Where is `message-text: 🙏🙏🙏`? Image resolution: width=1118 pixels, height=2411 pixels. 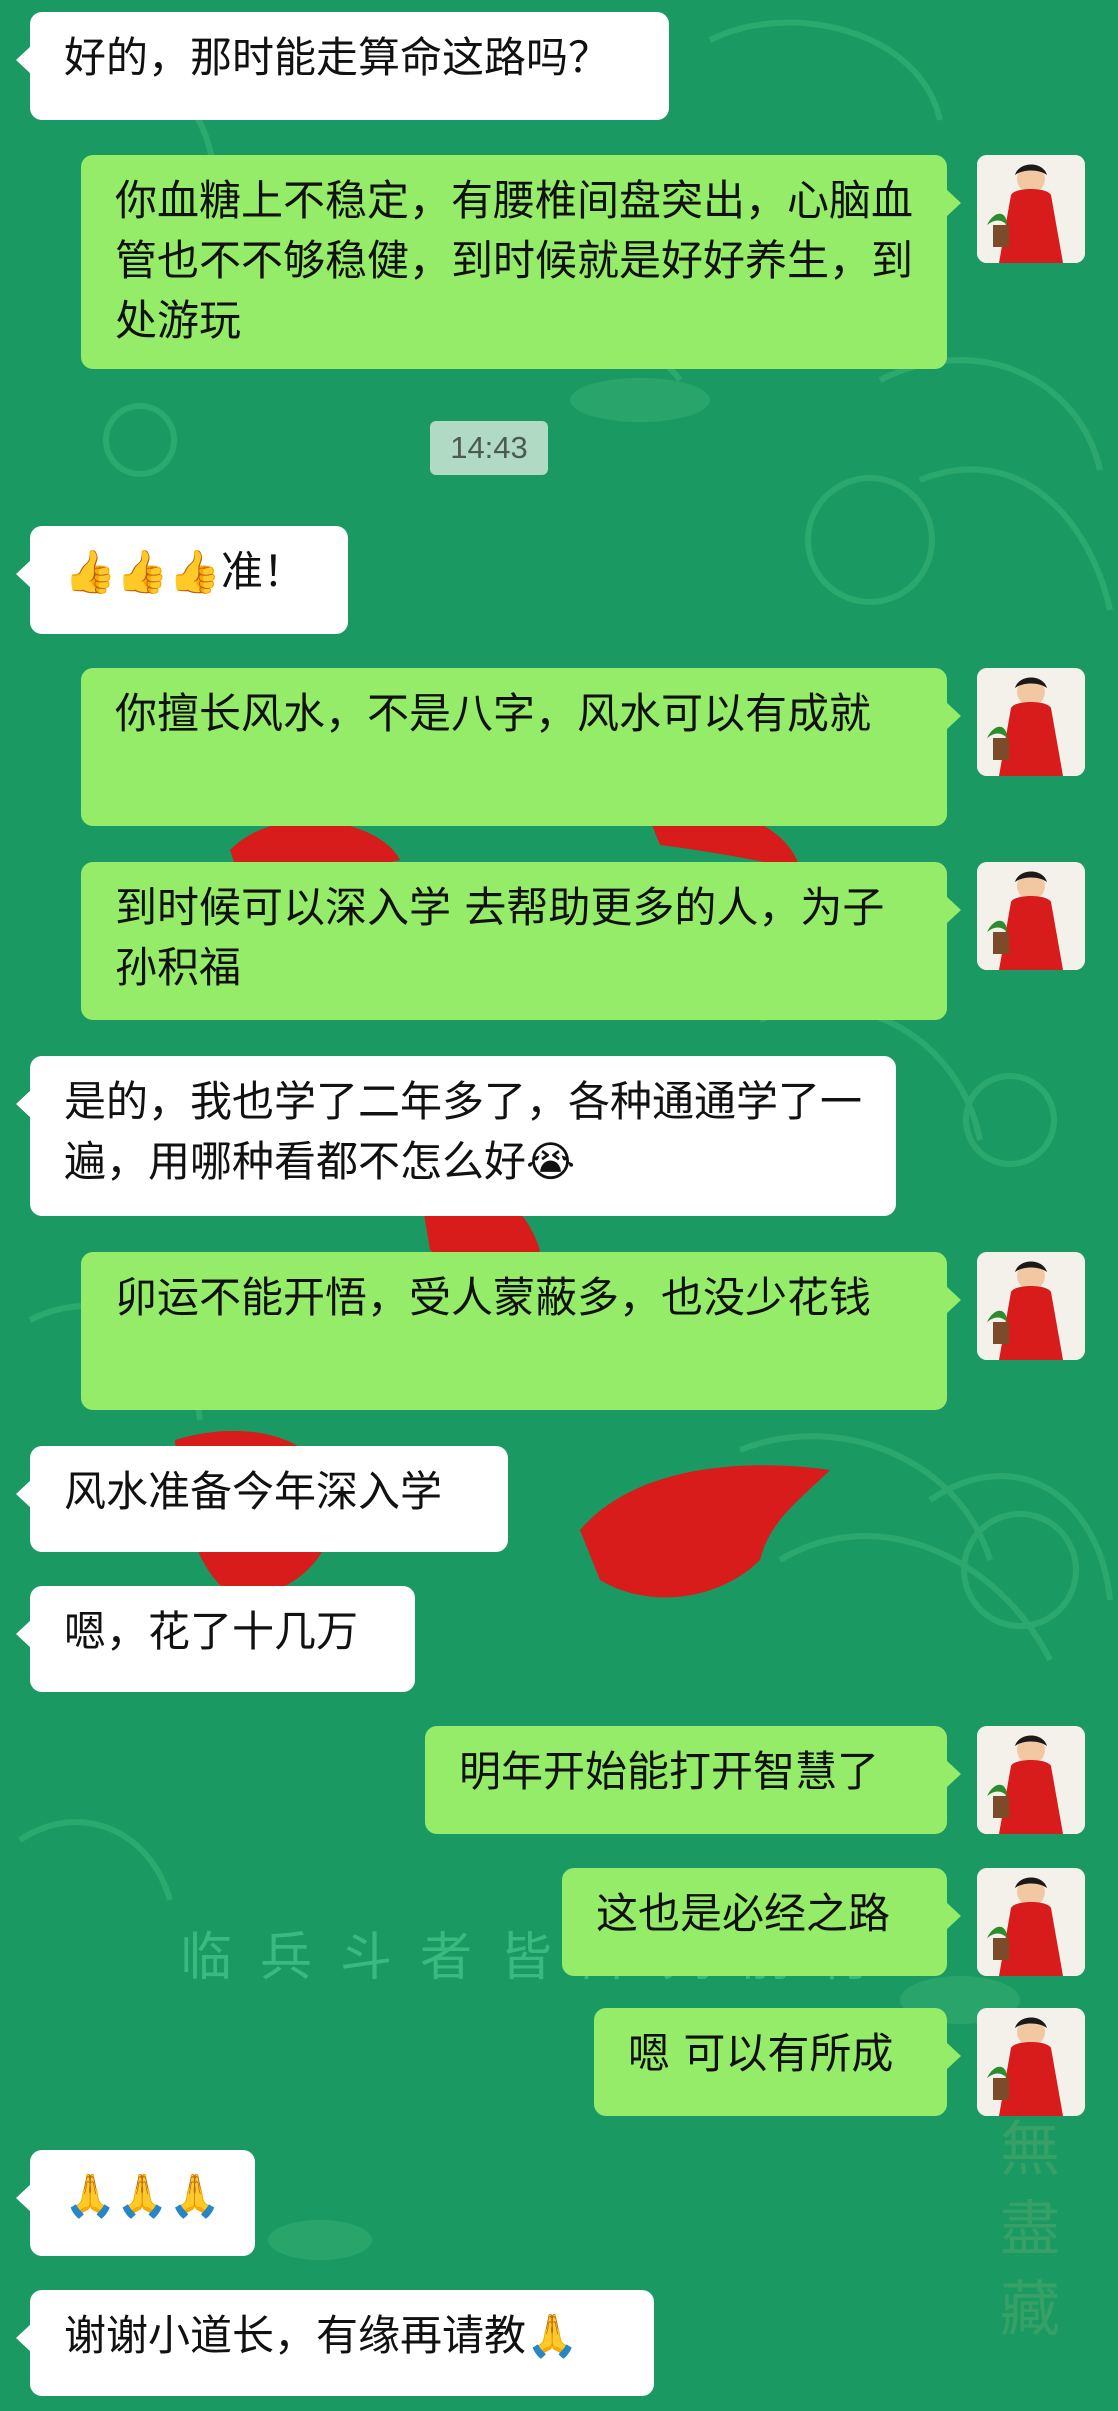
message-text: 🙏🙏🙏 is located at coordinates (142, 2195).